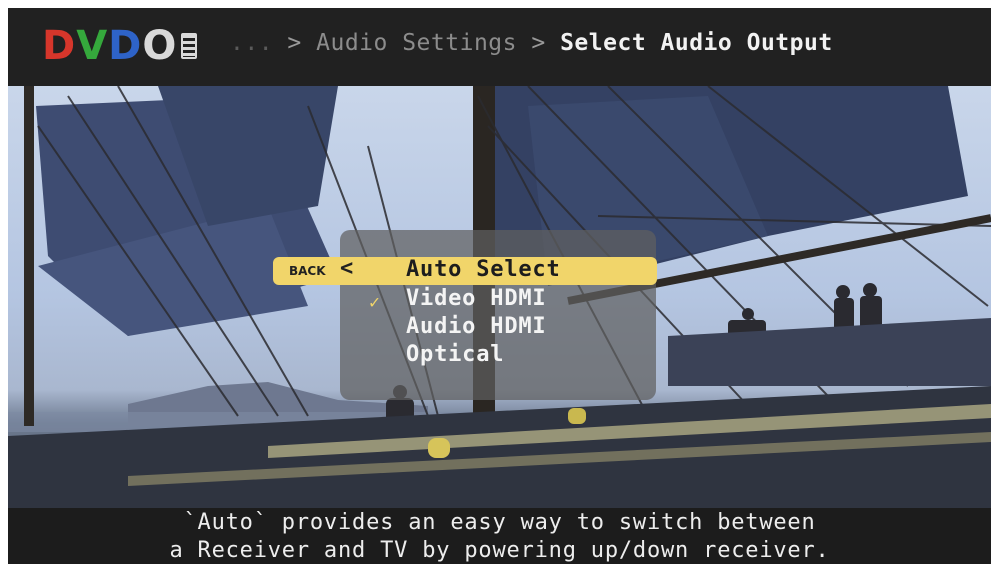 This screenshot has height=564, width=991. Describe the element at coordinates (476, 298) in the screenshot. I see `menu-item-video-hdmi: Video HDMI` at that location.